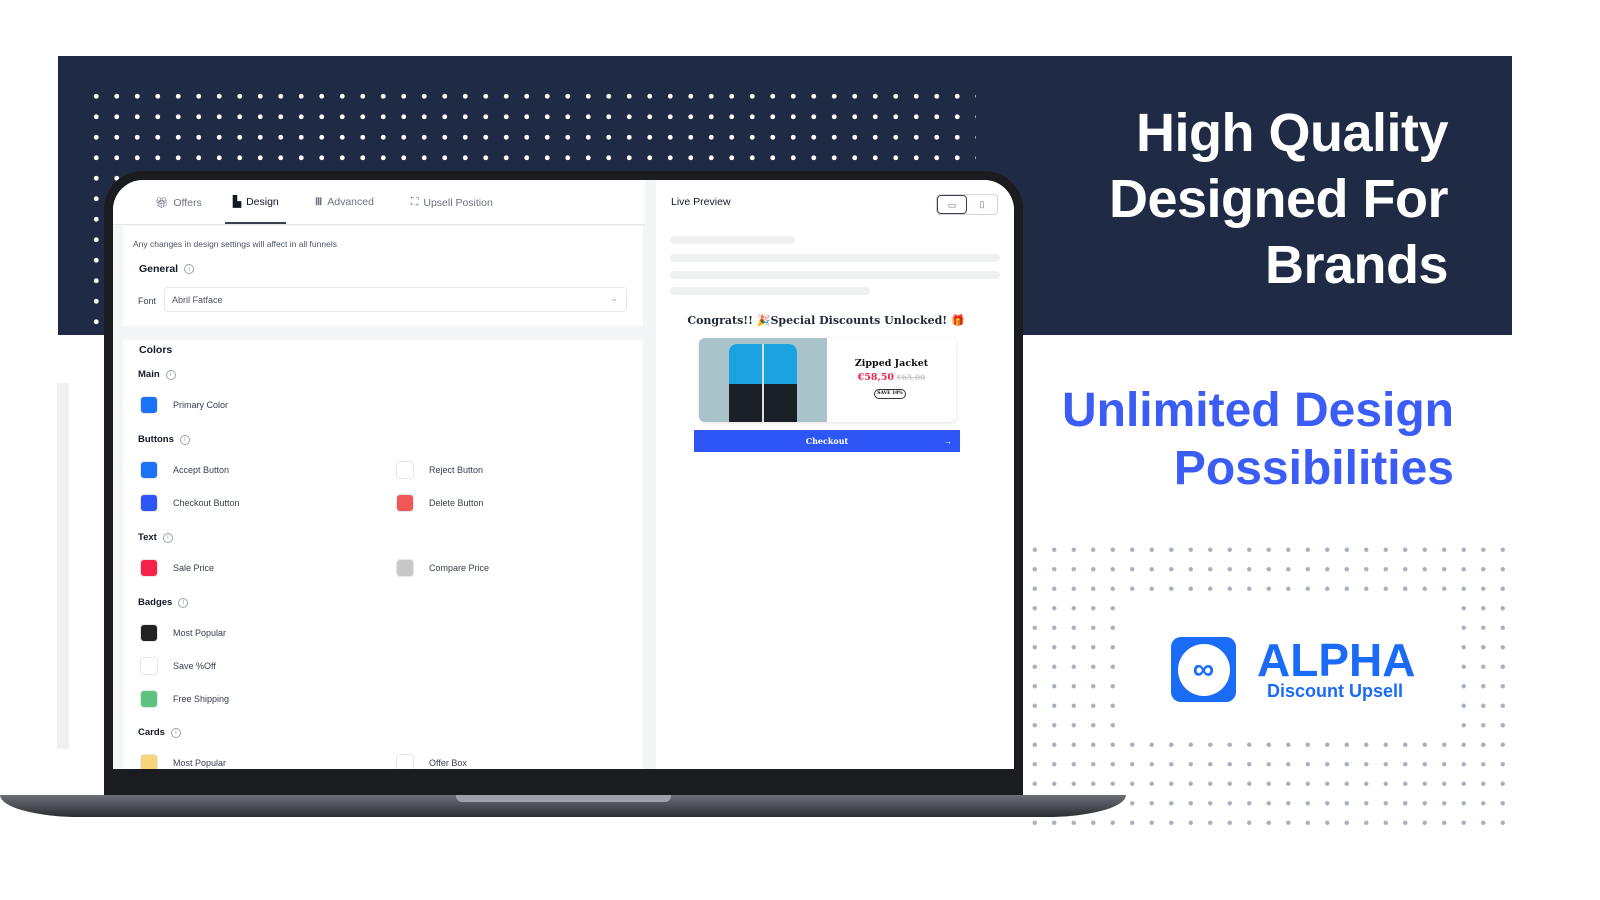 The height and width of the screenshot is (900, 1600). What do you see at coordinates (982, 204) in the screenshot?
I see `mobile-icon: ▯` at bounding box center [982, 204].